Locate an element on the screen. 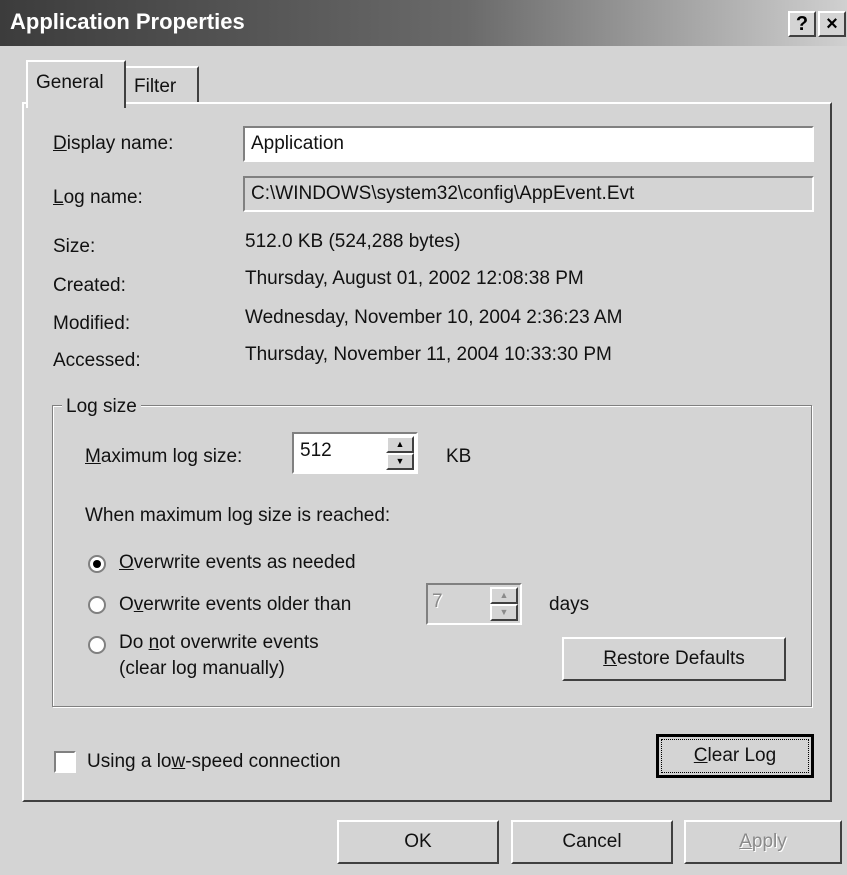  tab-filter-label: Filter is located at coordinates (155, 86).